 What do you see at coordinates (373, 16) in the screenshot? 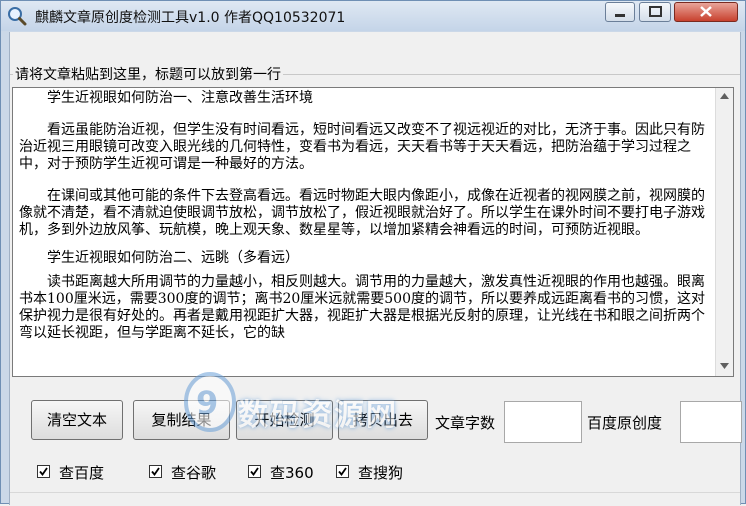
I see `title-bar: 麒麟文章原创度检测工具v1.0 作者QQ10532071` at bounding box center [373, 16].